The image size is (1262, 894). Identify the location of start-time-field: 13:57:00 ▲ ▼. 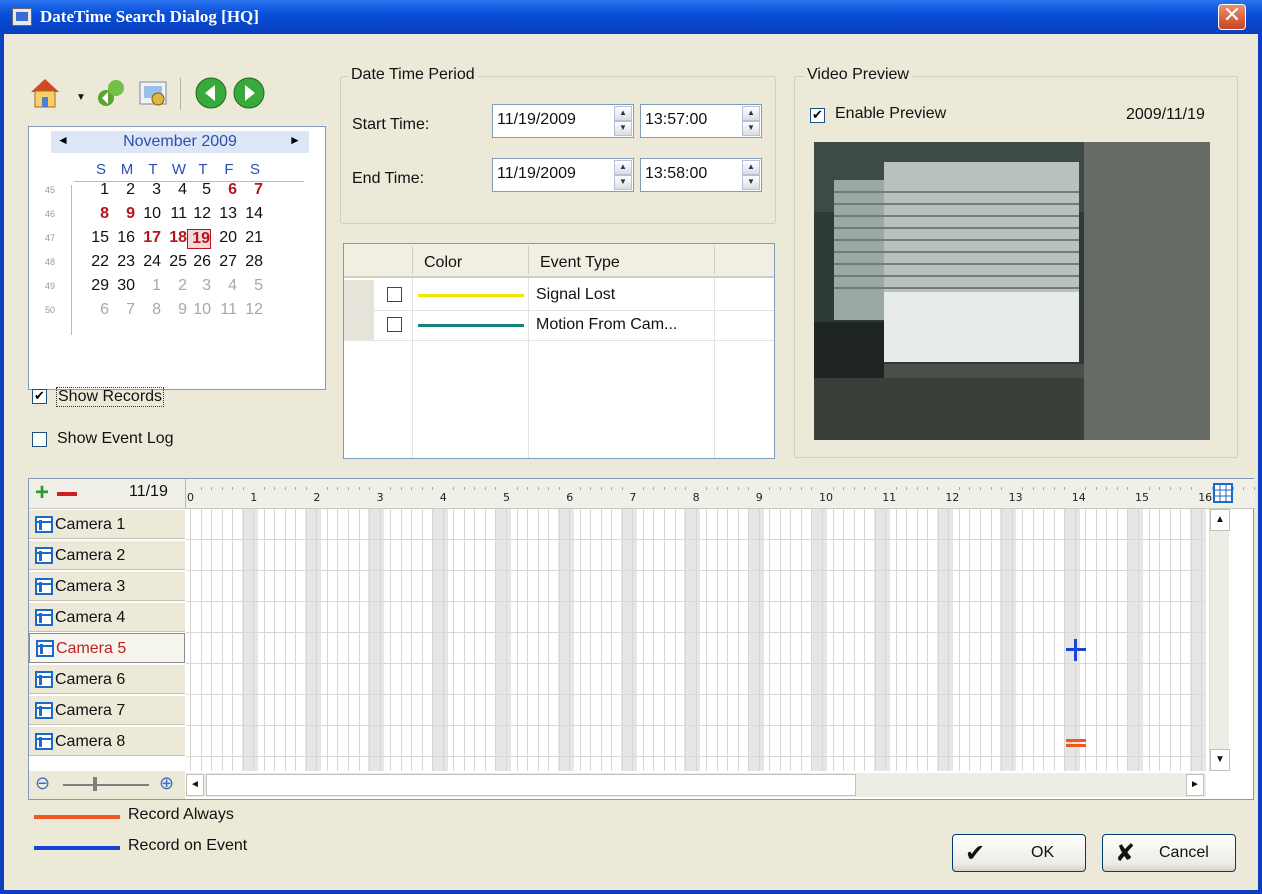
(701, 121).